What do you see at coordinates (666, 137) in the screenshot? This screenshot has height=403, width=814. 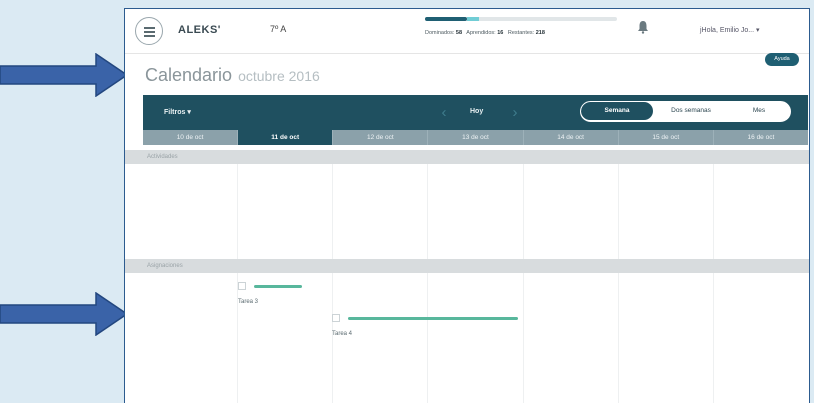 I see `day-header: 15 de oct` at bounding box center [666, 137].